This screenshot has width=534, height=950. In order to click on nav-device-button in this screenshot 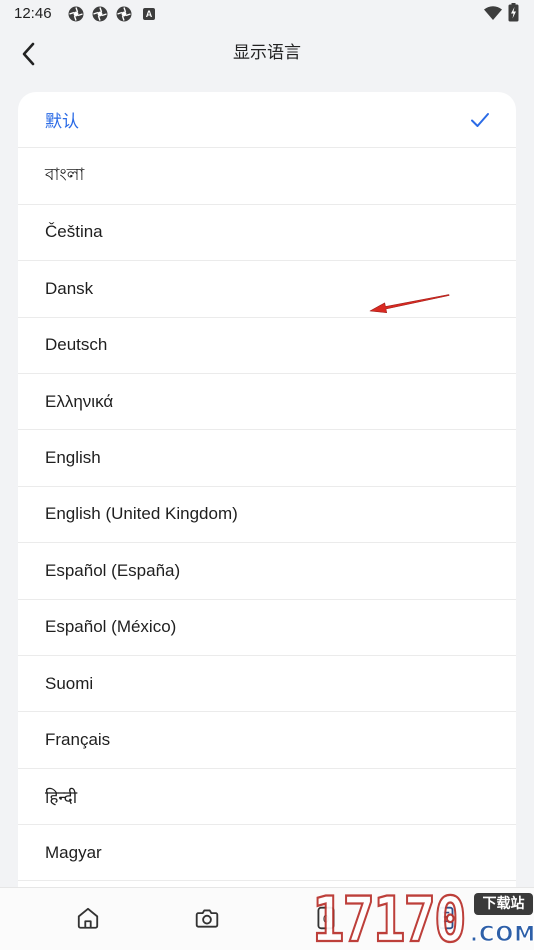, I will do `click(446, 918)`.